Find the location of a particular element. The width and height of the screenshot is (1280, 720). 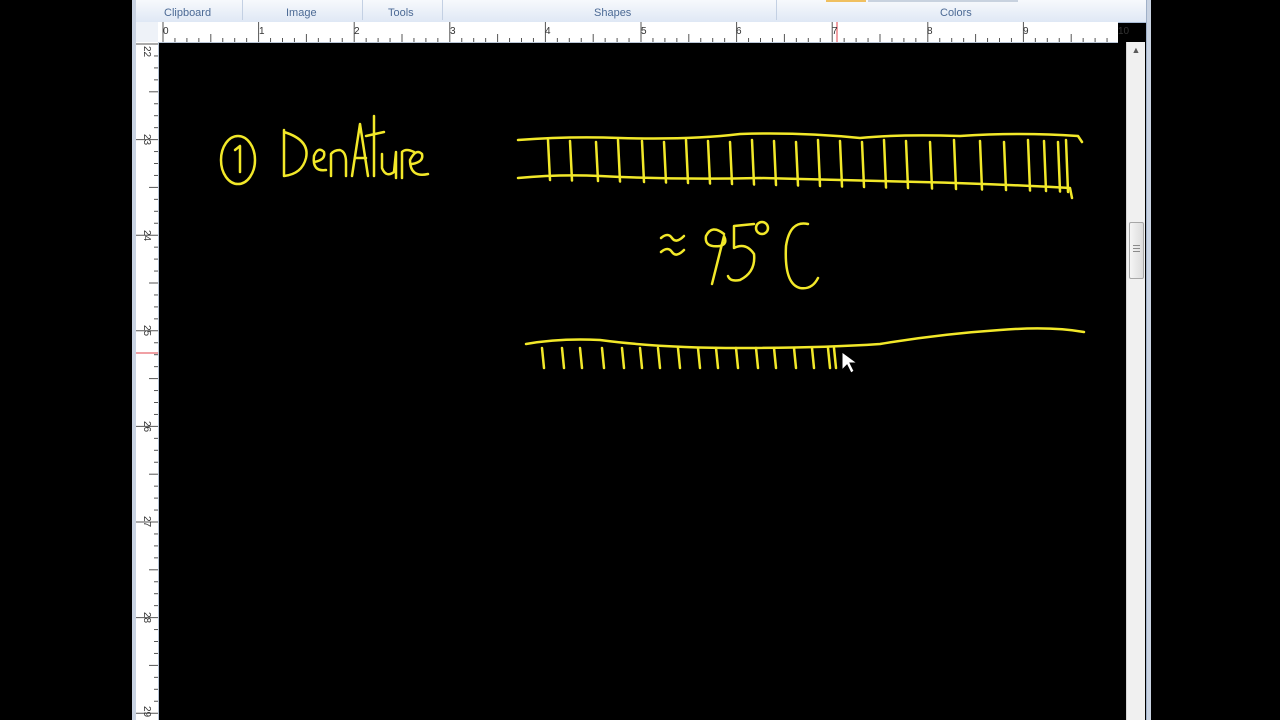

group-label-image: Image is located at coordinates (301, 13).